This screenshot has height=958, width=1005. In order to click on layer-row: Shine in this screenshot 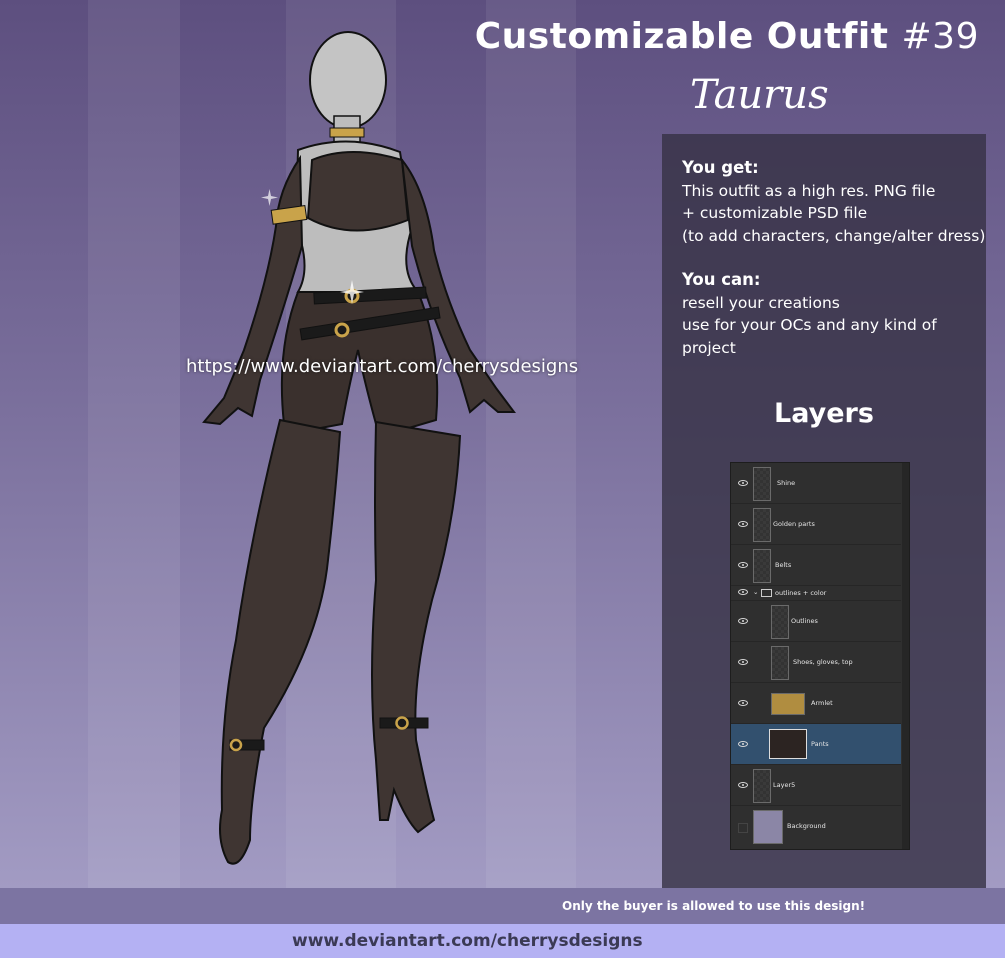, I will do `click(816, 483)`.